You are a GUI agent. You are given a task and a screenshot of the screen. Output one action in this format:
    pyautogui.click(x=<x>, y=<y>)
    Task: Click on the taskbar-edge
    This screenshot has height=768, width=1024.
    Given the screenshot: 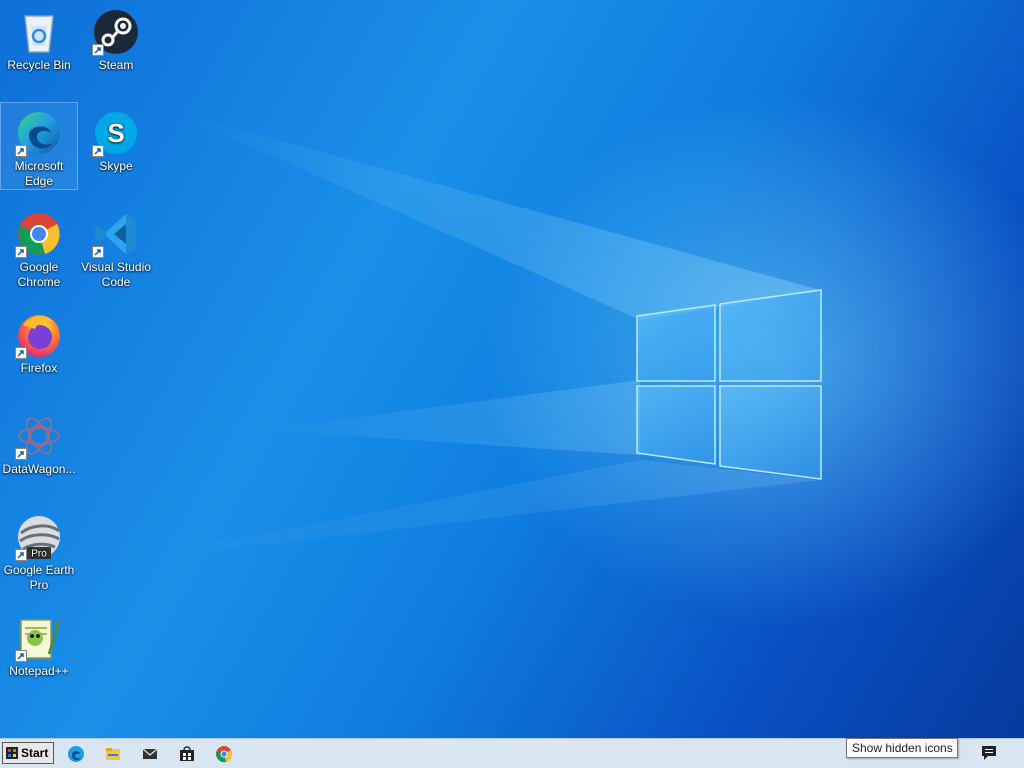 What is the action you would take?
    pyautogui.click(x=76, y=754)
    